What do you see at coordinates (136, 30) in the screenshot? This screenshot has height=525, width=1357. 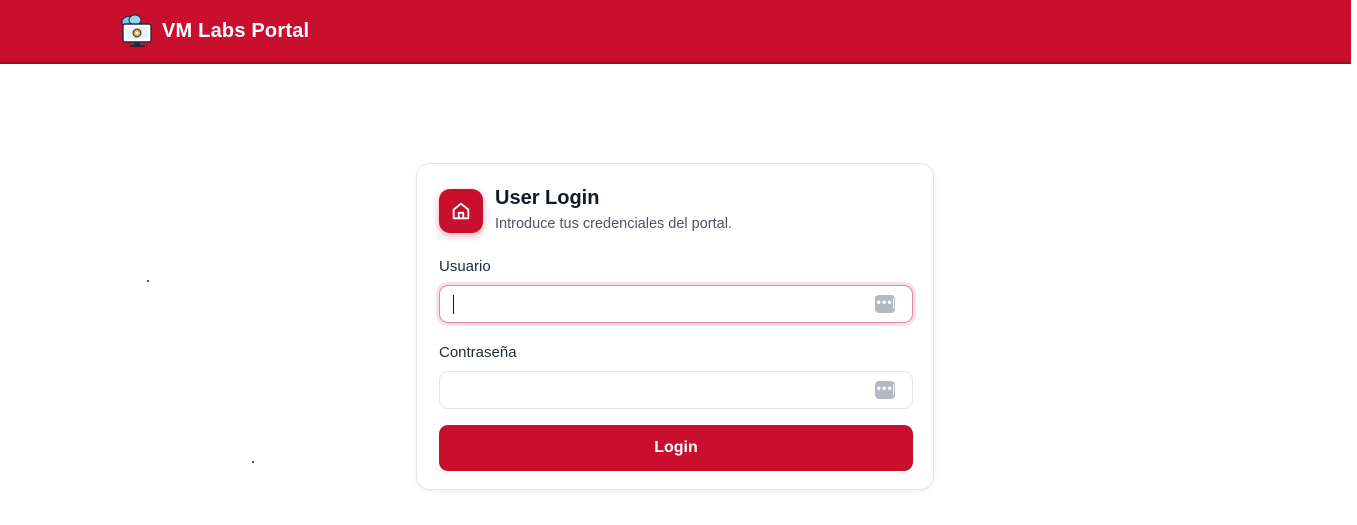 I see `cloud-monitor-gear-icon` at bounding box center [136, 30].